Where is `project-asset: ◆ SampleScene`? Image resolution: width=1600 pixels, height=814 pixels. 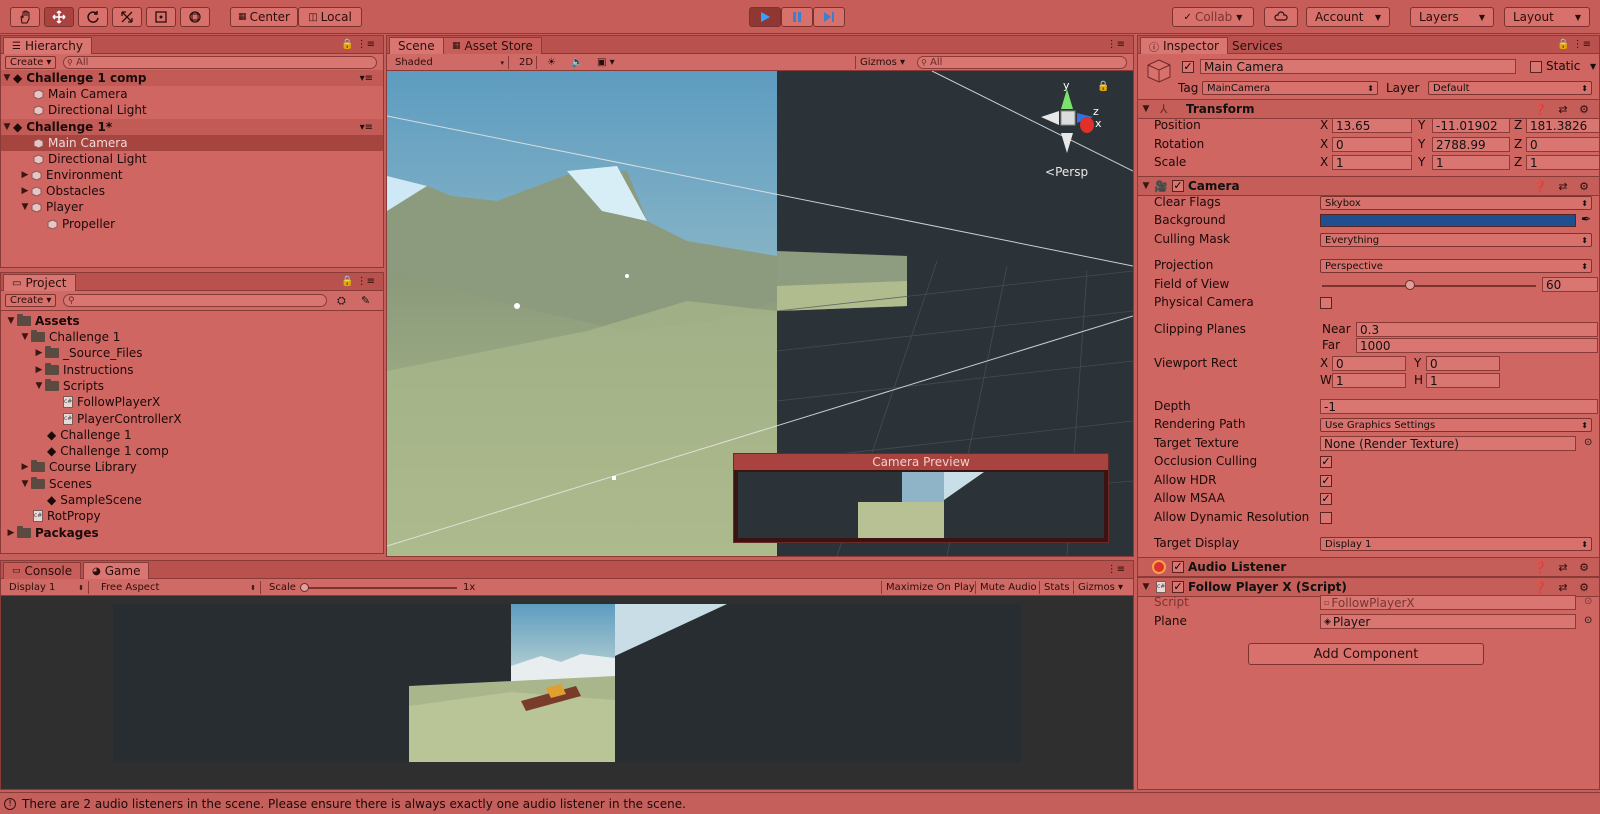
project-asset: ◆ SampleScene is located at coordinates (192, 500).